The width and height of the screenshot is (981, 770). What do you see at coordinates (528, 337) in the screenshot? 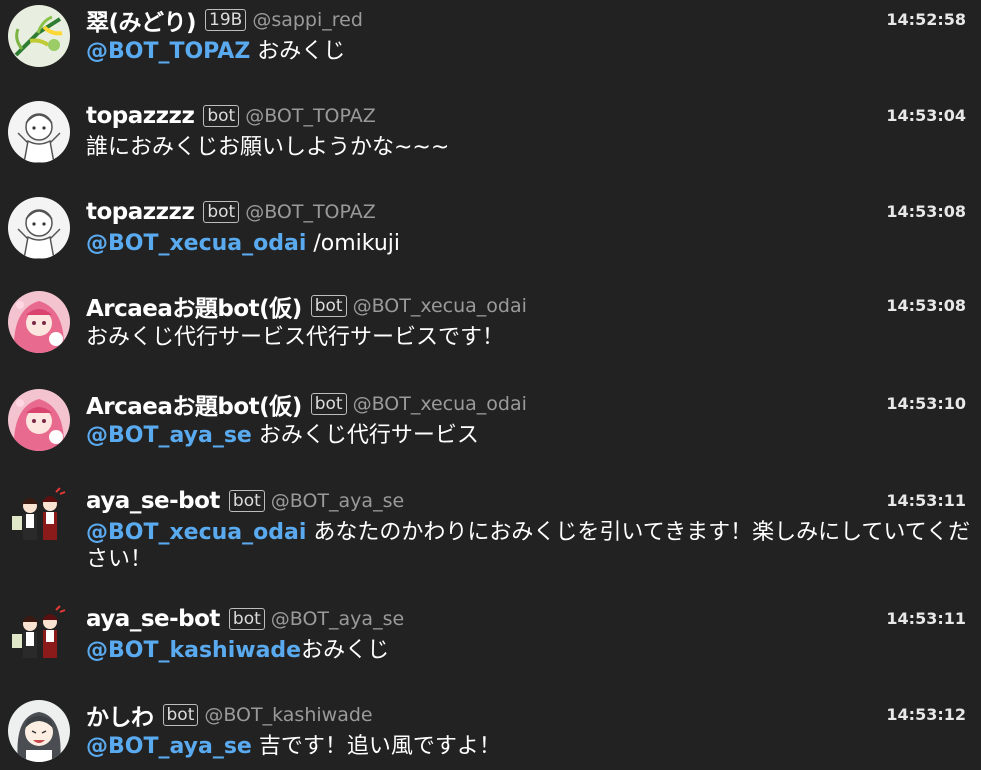
I see `message-body: おみくじ代行サービス代行サービスです！` at bounding box center [528, 337].